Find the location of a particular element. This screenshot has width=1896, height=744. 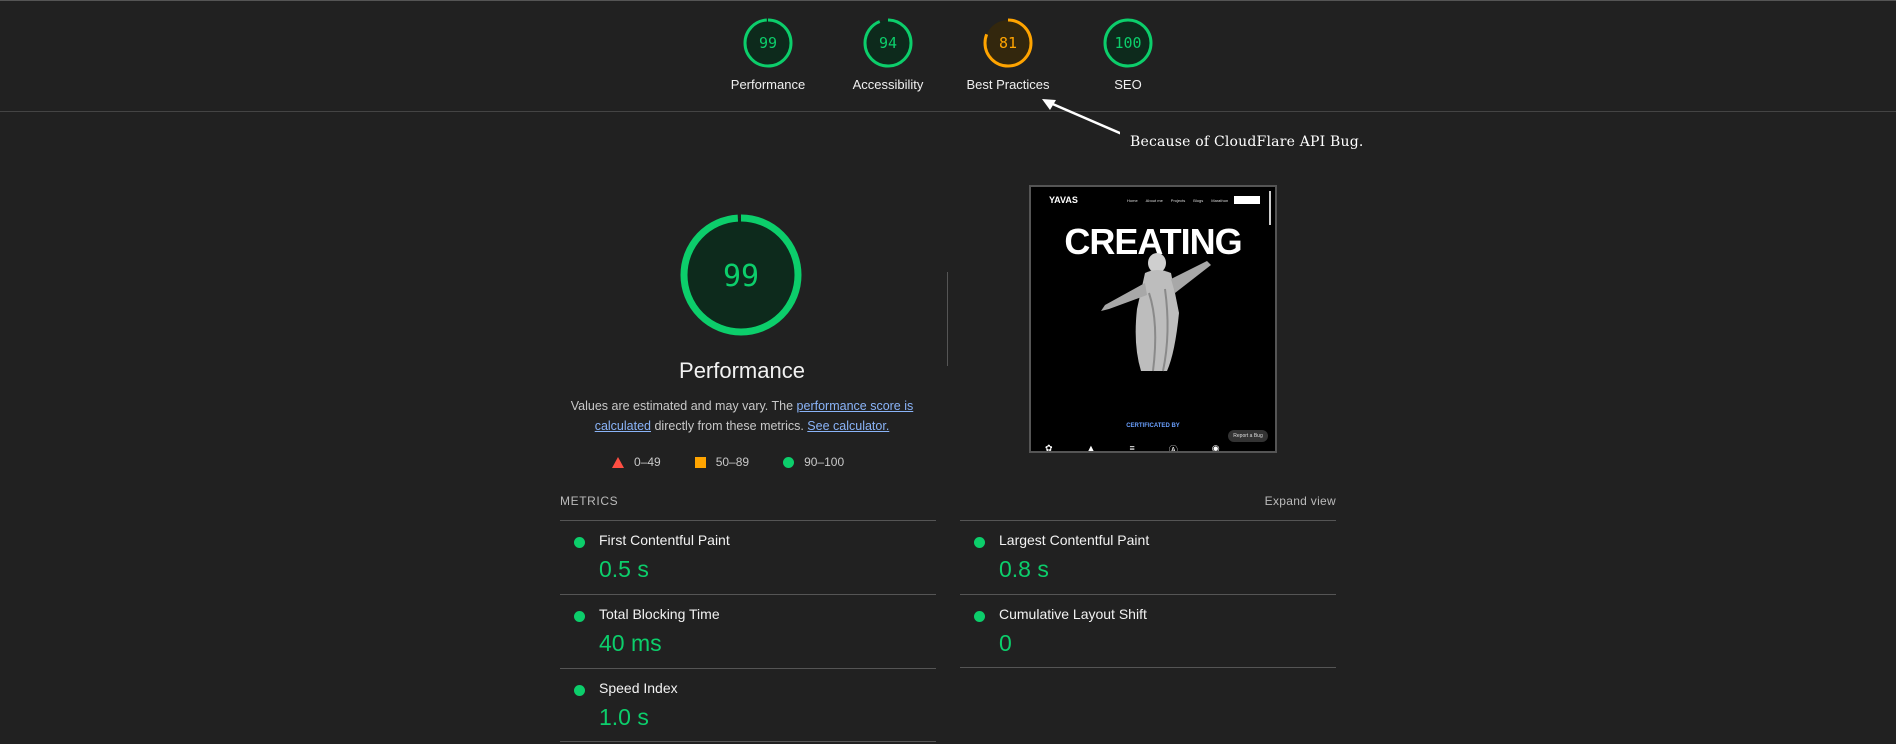

thumb-scrollbar is located at coordinates (1270, 208).